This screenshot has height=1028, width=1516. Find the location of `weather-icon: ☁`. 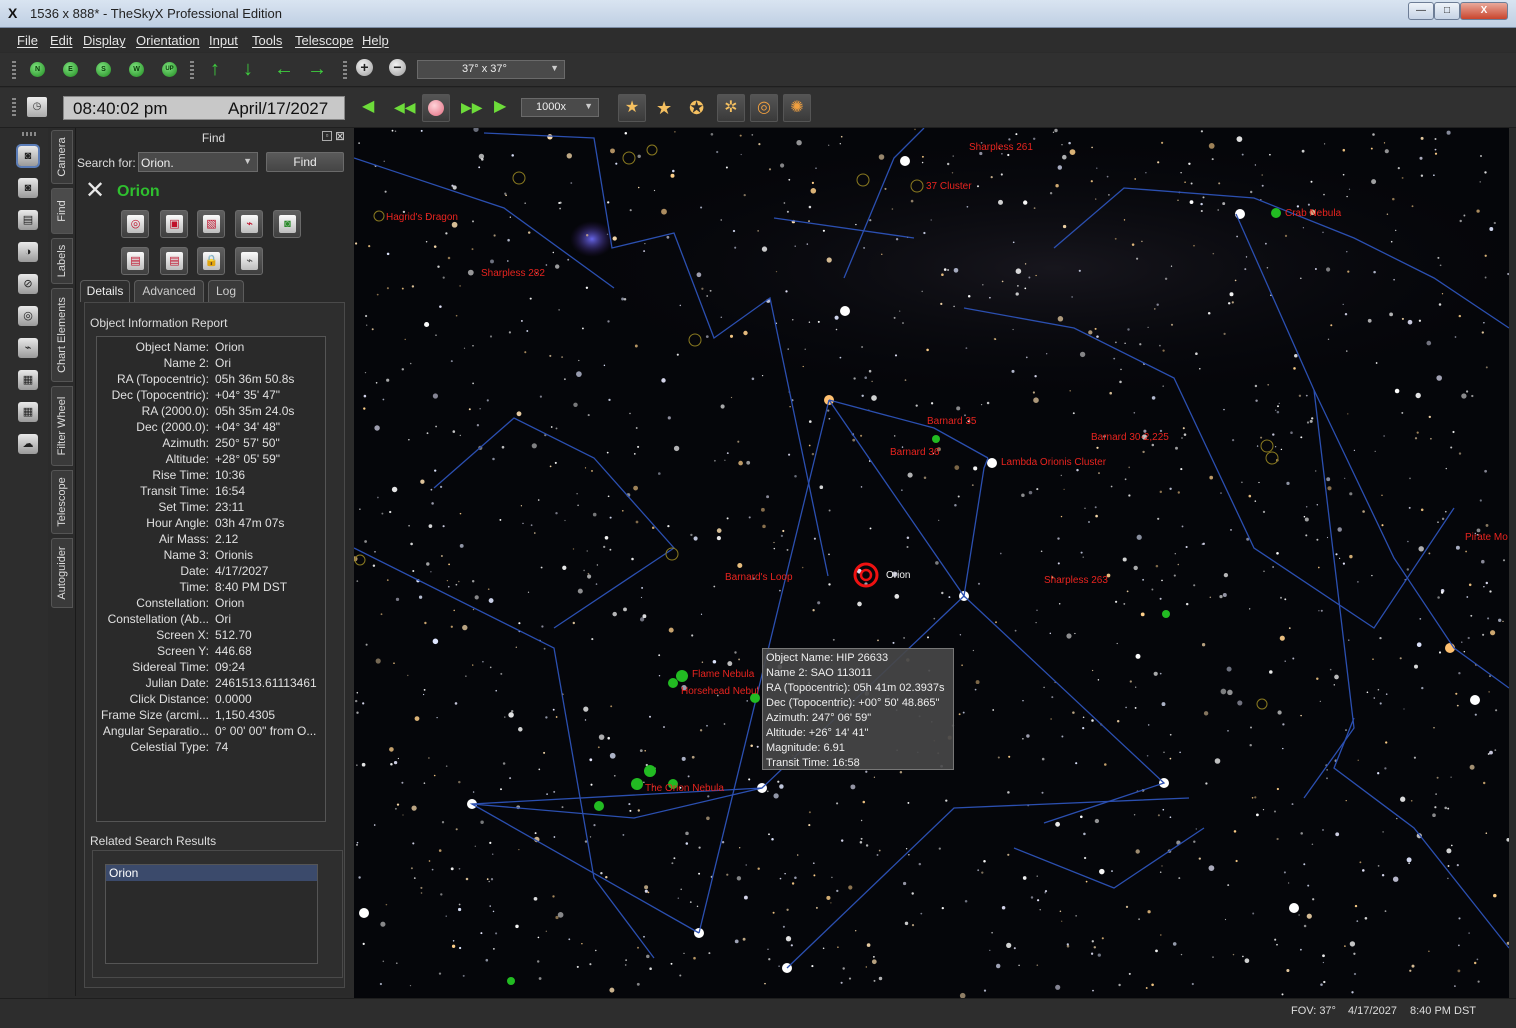

weather-icon: ☁ is located at coordinates (28, 444).